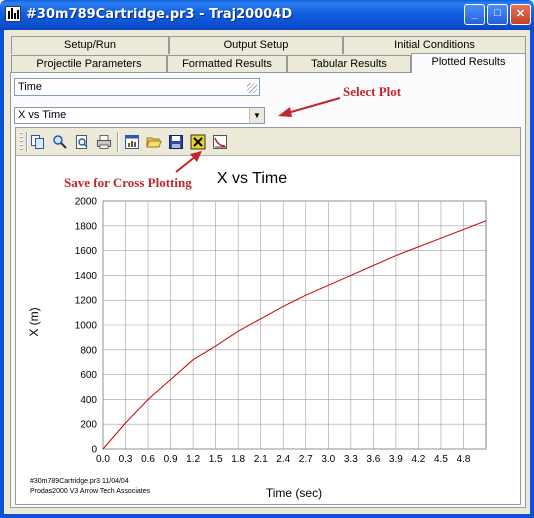 The image size is (534, 518). I want to click on plot-variable-field: Time, so click(137, 87).